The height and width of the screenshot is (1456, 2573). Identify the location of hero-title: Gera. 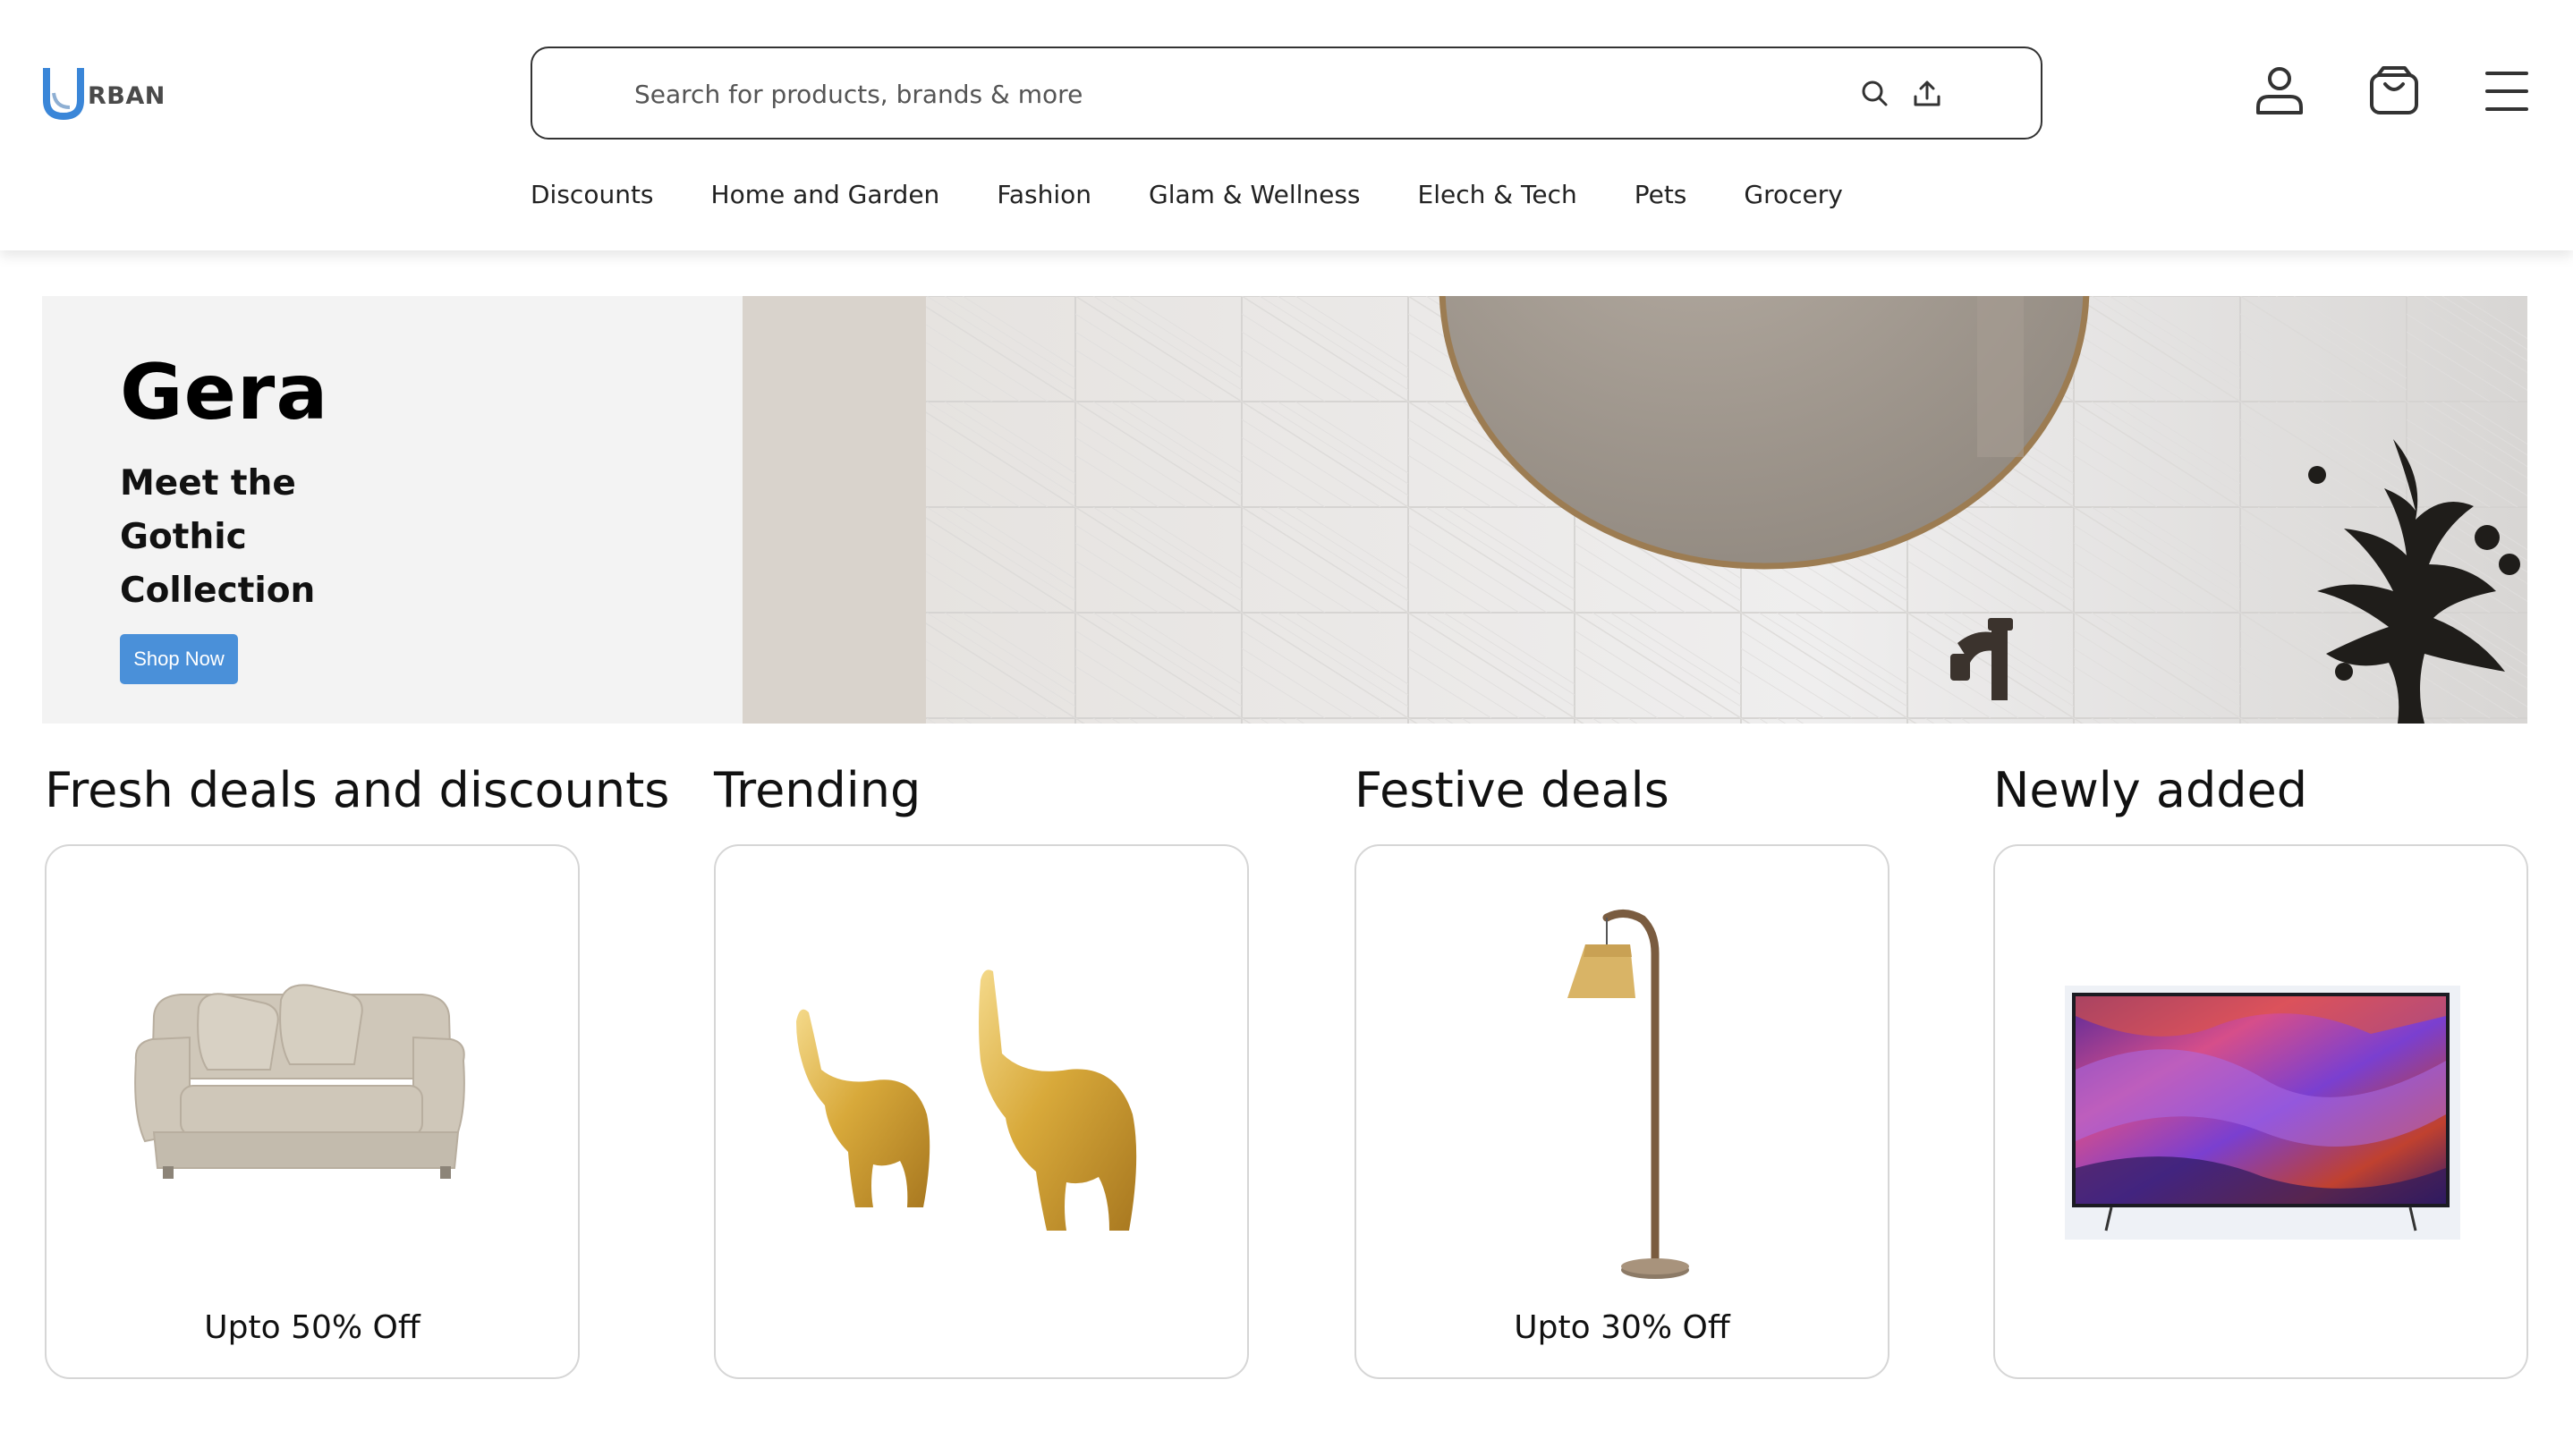
(224, 392).